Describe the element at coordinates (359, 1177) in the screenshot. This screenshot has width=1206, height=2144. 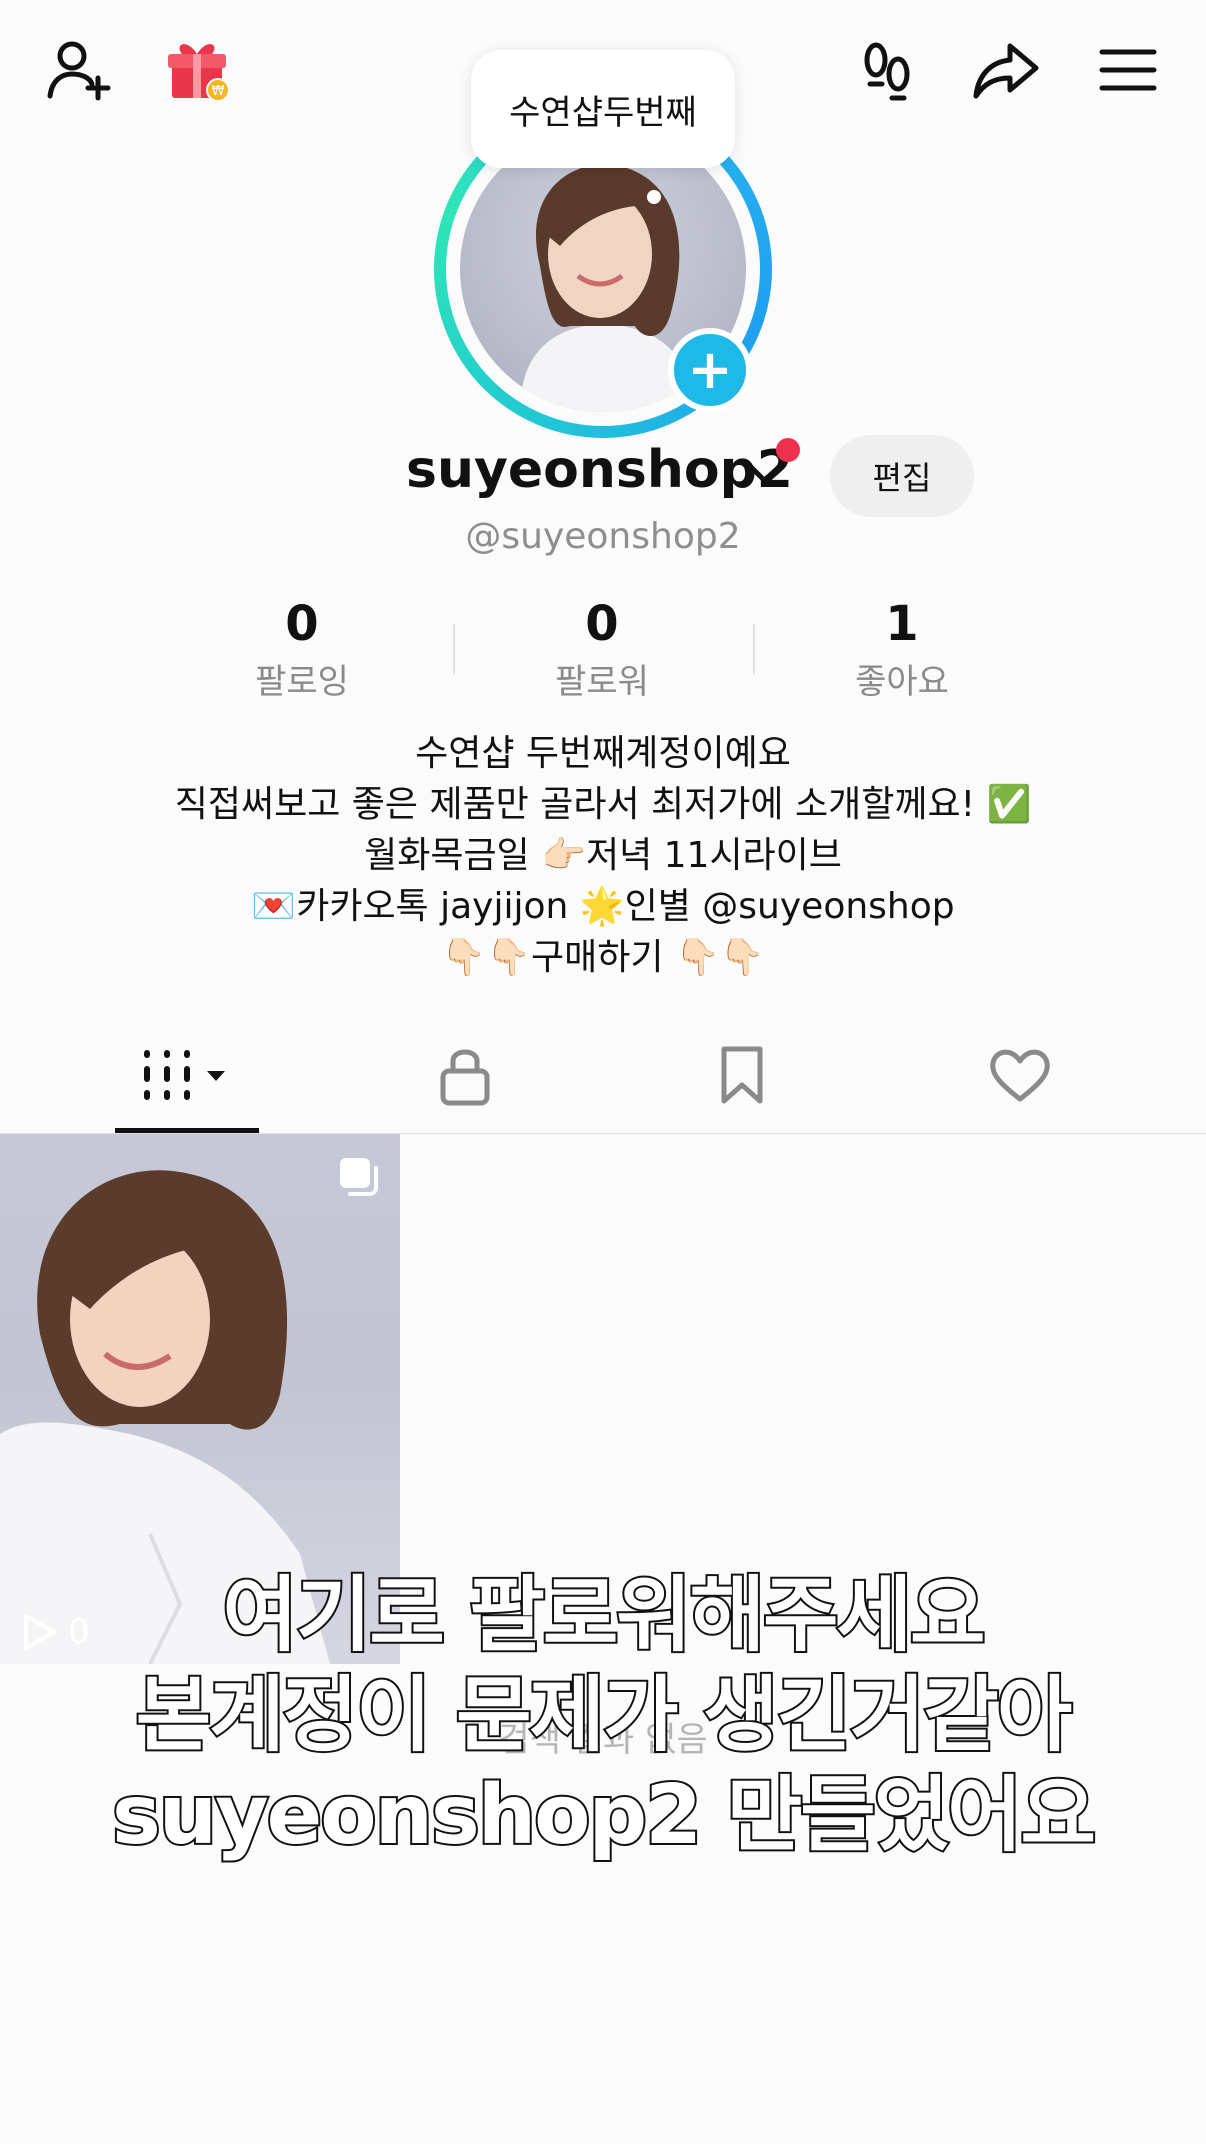
I see `multi-photo-icon` at that location.